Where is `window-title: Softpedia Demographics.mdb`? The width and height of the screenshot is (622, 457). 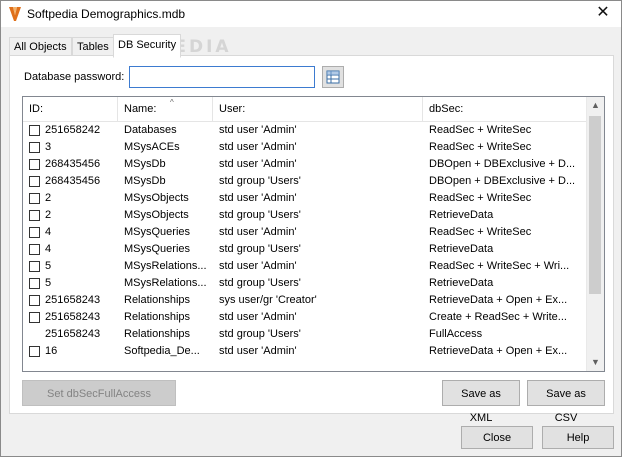
window-title: Softpedia Demographics.mdb is located at coordinates (106, 14).